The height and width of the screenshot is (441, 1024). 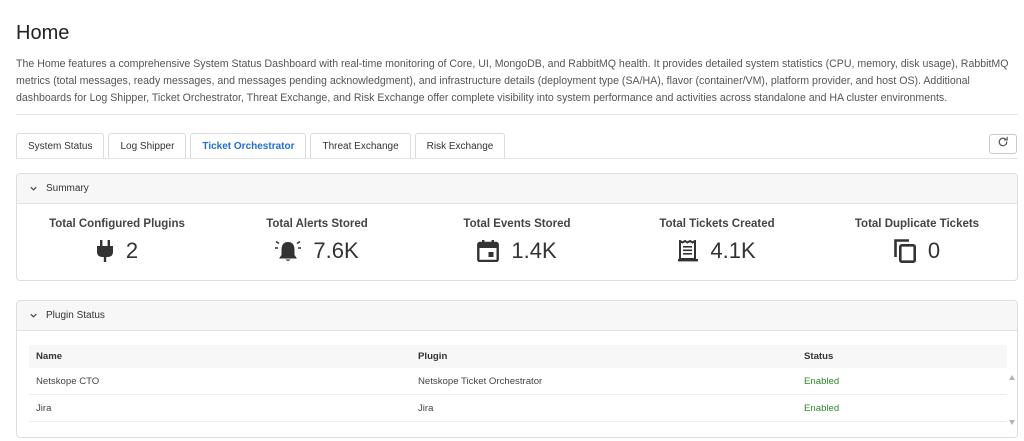 I want to click on cell-name: Jira, so click(x=44, y=408).